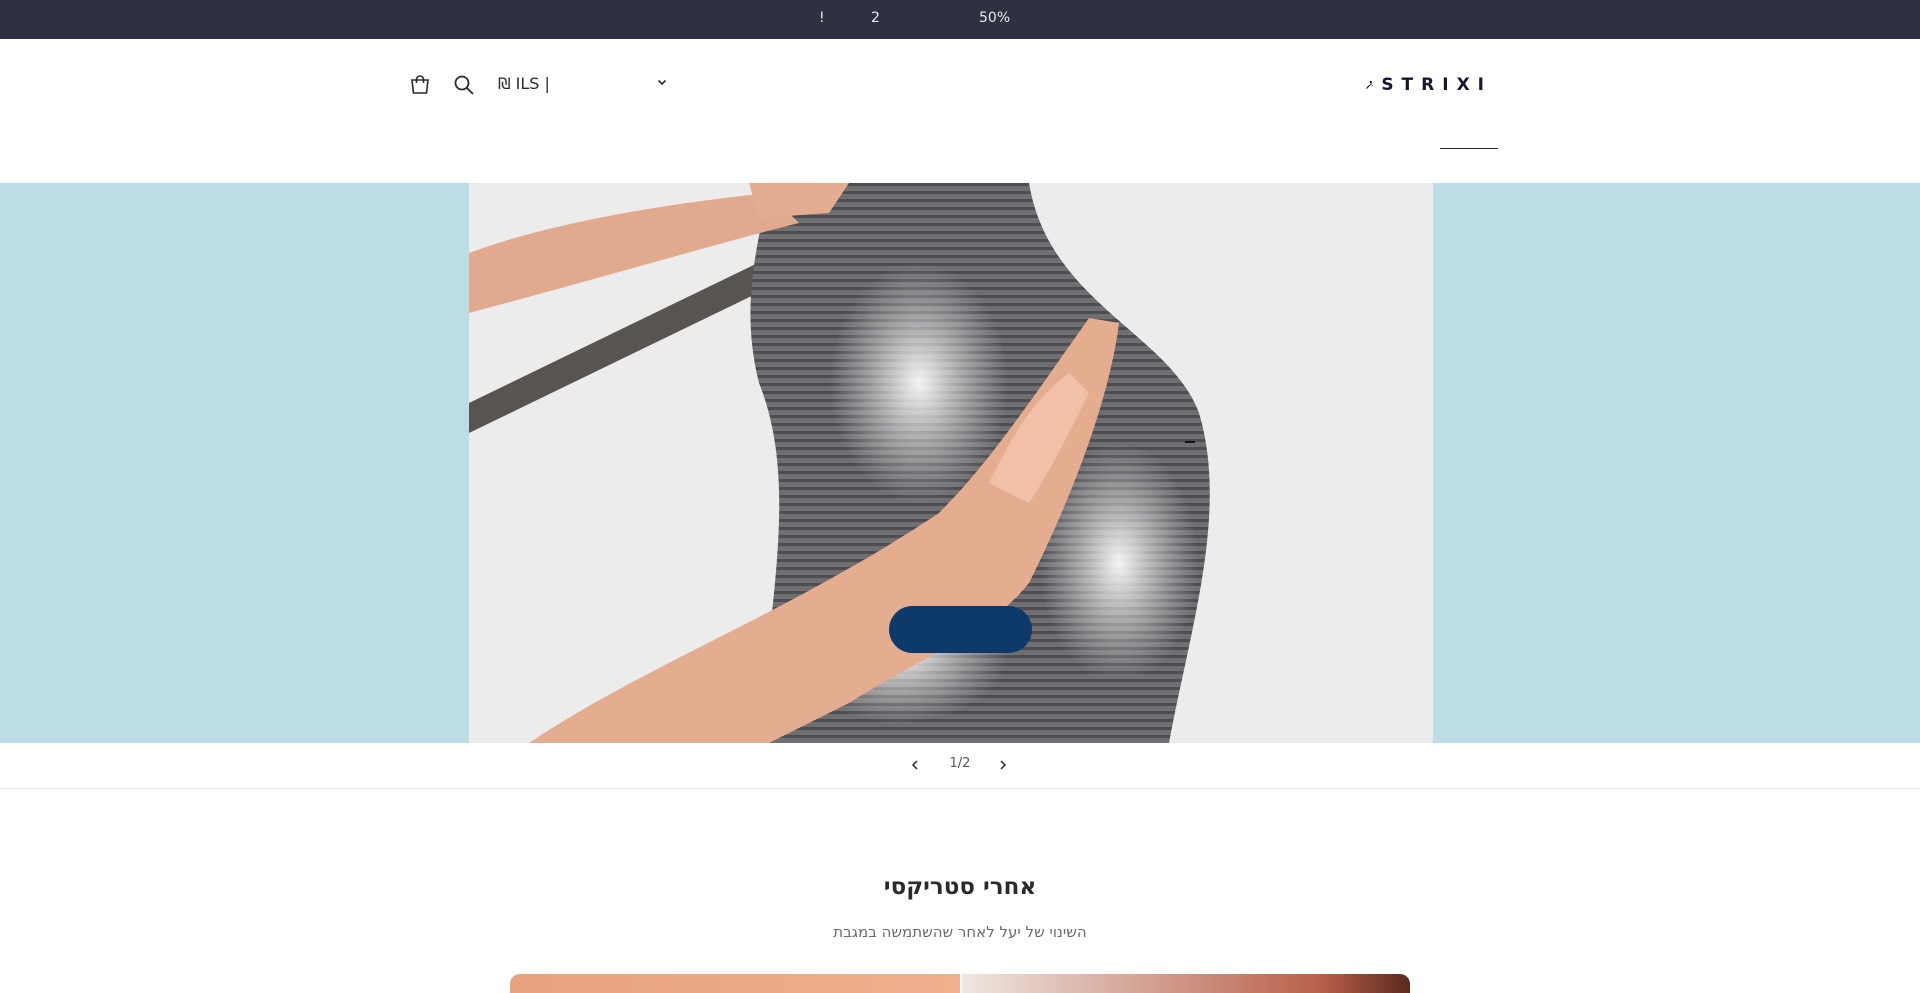  Describe the element at coordinates (583, 85) in the screenshot. I see `currency-selector: ₪ ILS |` at that location.